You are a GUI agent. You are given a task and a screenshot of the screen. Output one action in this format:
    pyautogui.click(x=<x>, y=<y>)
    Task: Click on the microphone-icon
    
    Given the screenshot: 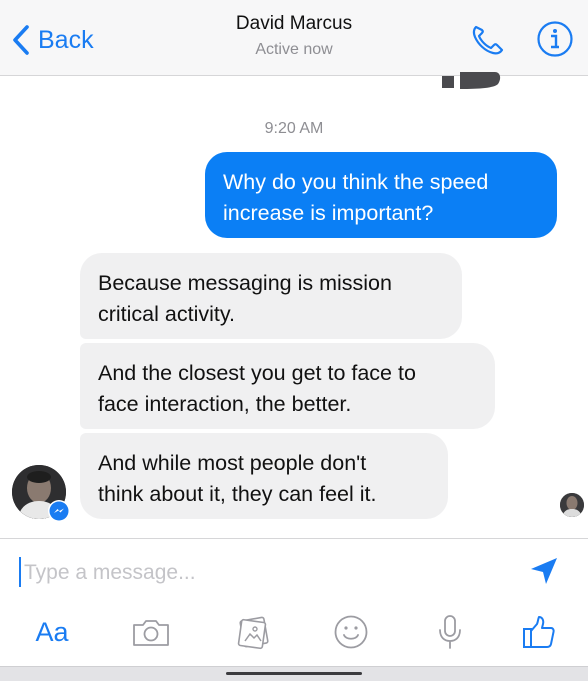 What is the action you would take?
    pyautogui.click(x=450, y=632)
    